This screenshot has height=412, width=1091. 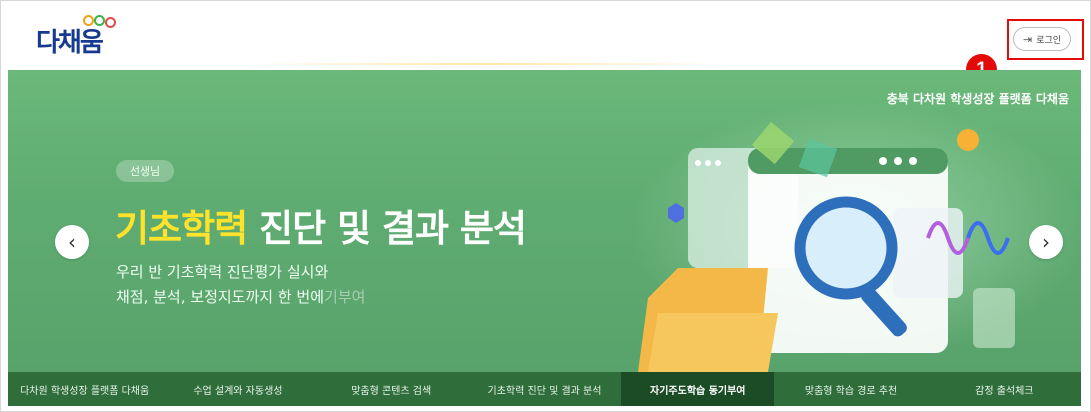 I want to click on carousel-prev-button: ‹, so click(x=72, y=242).